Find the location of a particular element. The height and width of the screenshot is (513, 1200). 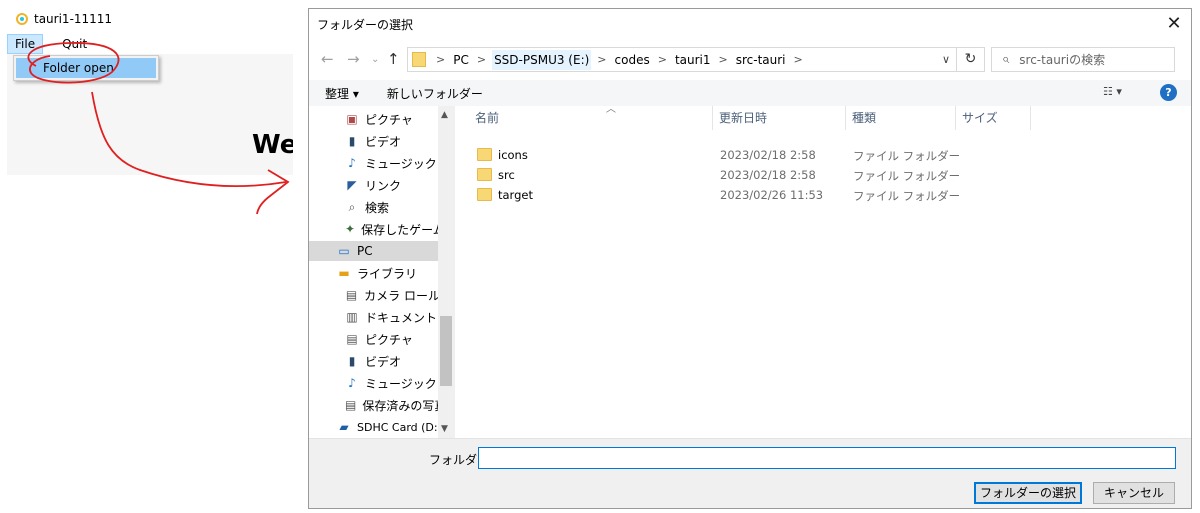

sort-ascending-icon: ︿ is located at coordinates (611, 109).